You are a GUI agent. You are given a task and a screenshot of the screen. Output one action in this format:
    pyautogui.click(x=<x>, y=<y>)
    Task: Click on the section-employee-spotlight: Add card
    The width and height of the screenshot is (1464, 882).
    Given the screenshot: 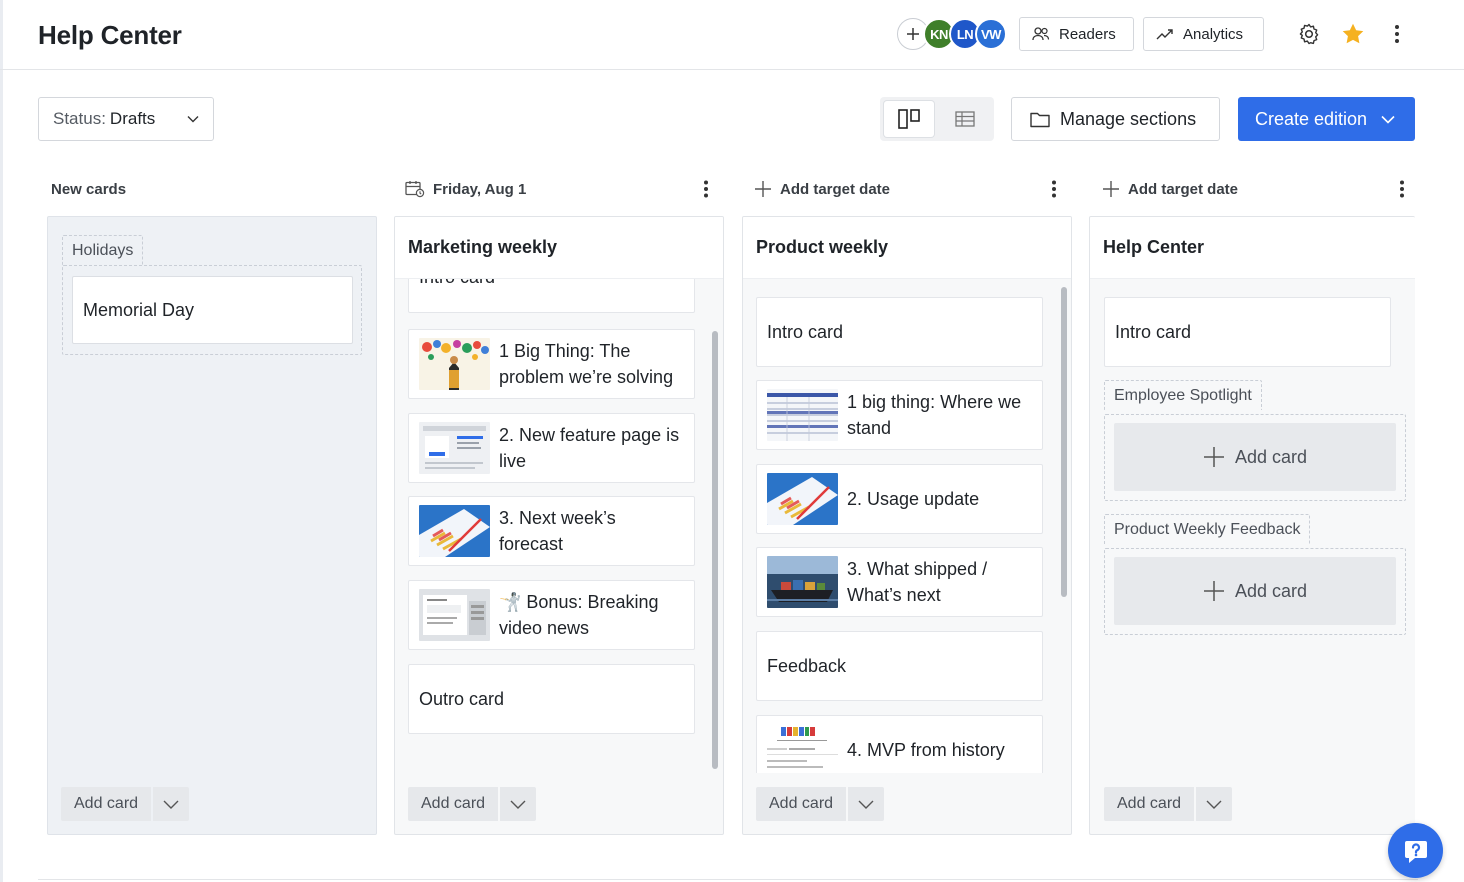 What is the action you would take?
    pyautogui.click(x=1255, y=457)
    